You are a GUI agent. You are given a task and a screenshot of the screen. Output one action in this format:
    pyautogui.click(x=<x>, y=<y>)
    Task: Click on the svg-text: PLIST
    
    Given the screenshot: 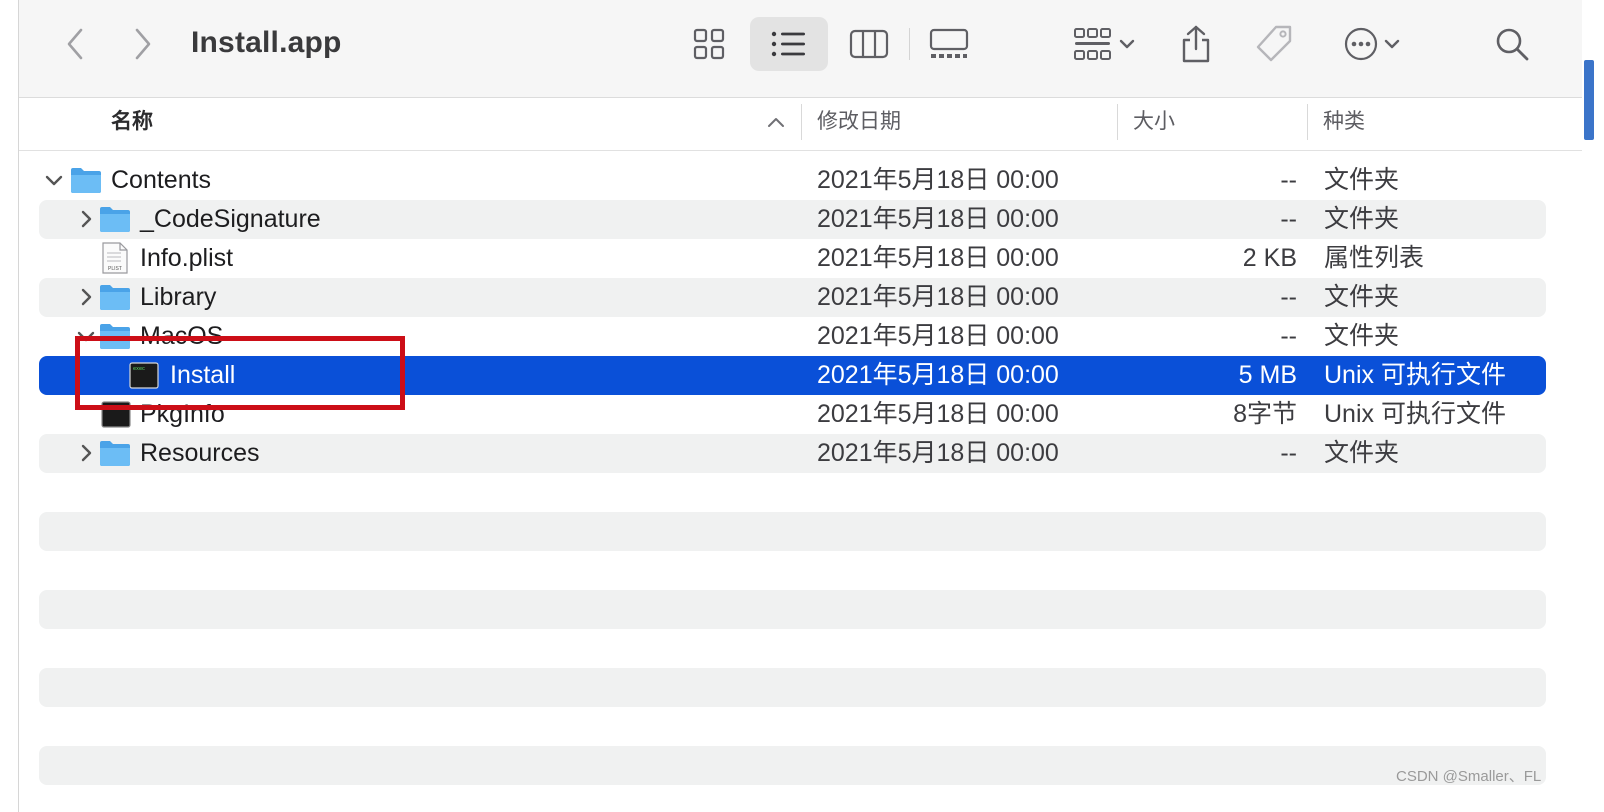 What is the action you would take?
    pyautogui.click(x=115, y=269)
    